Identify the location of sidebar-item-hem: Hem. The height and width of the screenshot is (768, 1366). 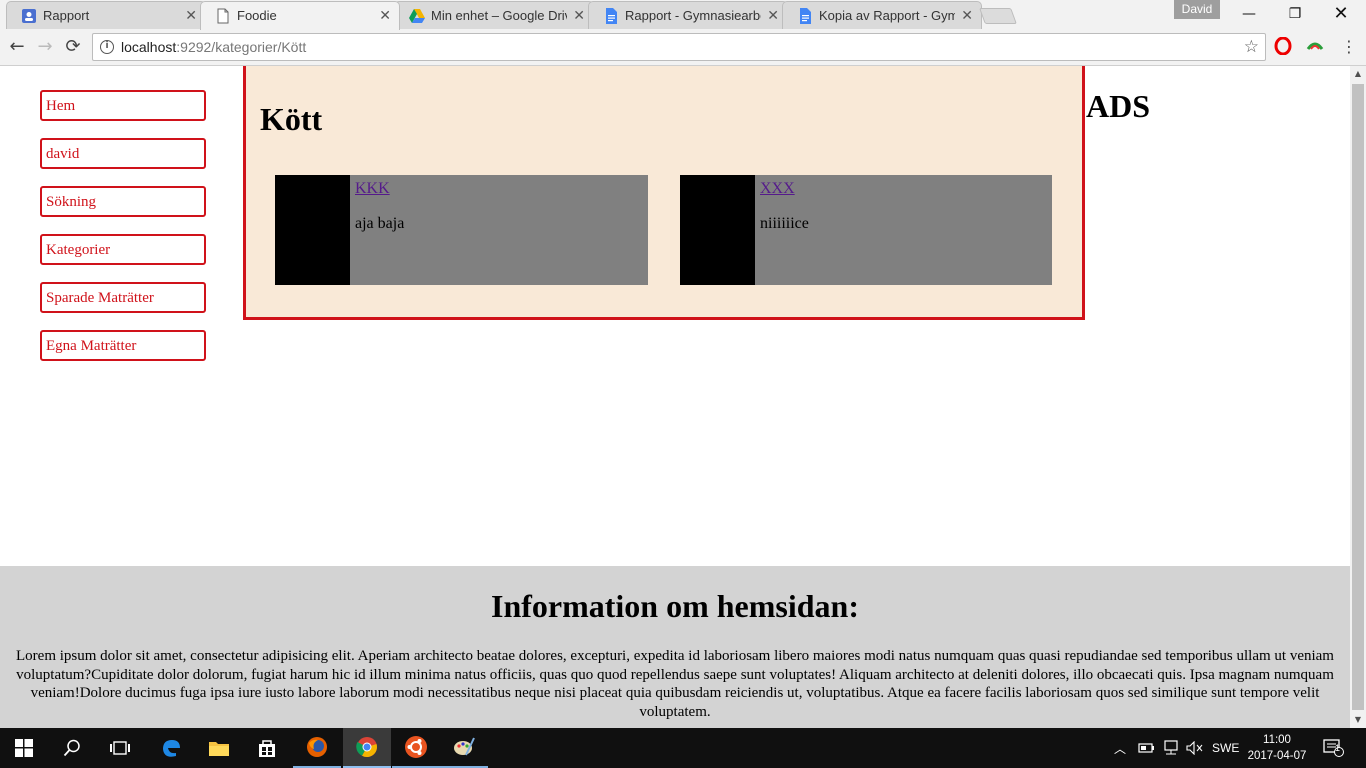
(123, 105).